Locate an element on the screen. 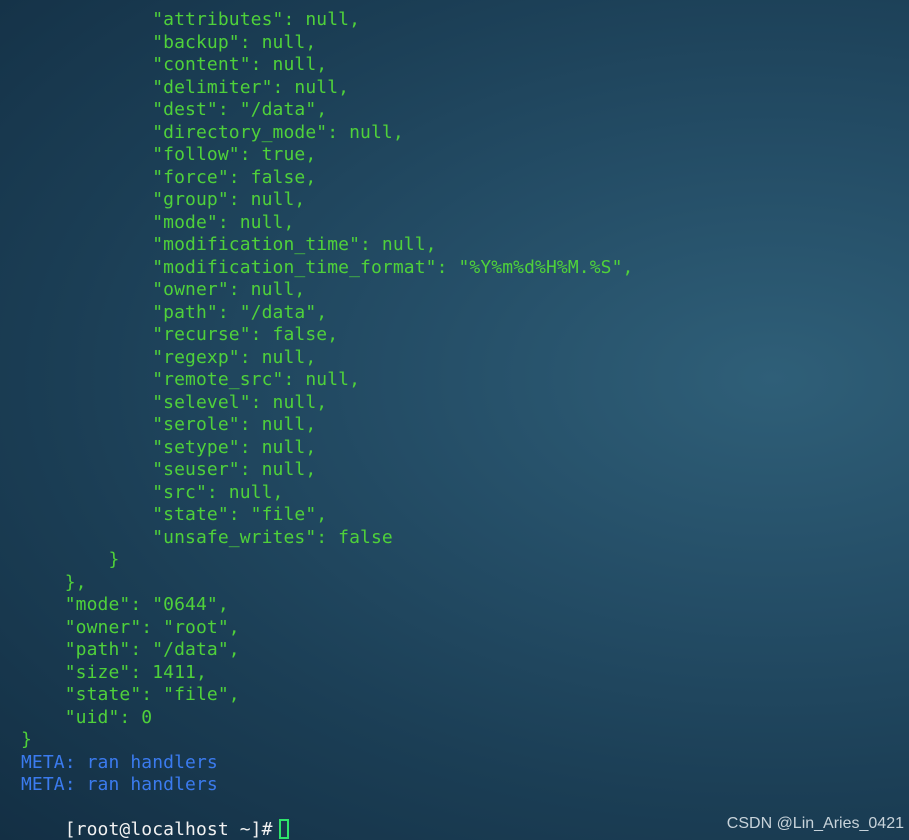  json-output-line: "owner": null, is located at coordinates (163, 289).